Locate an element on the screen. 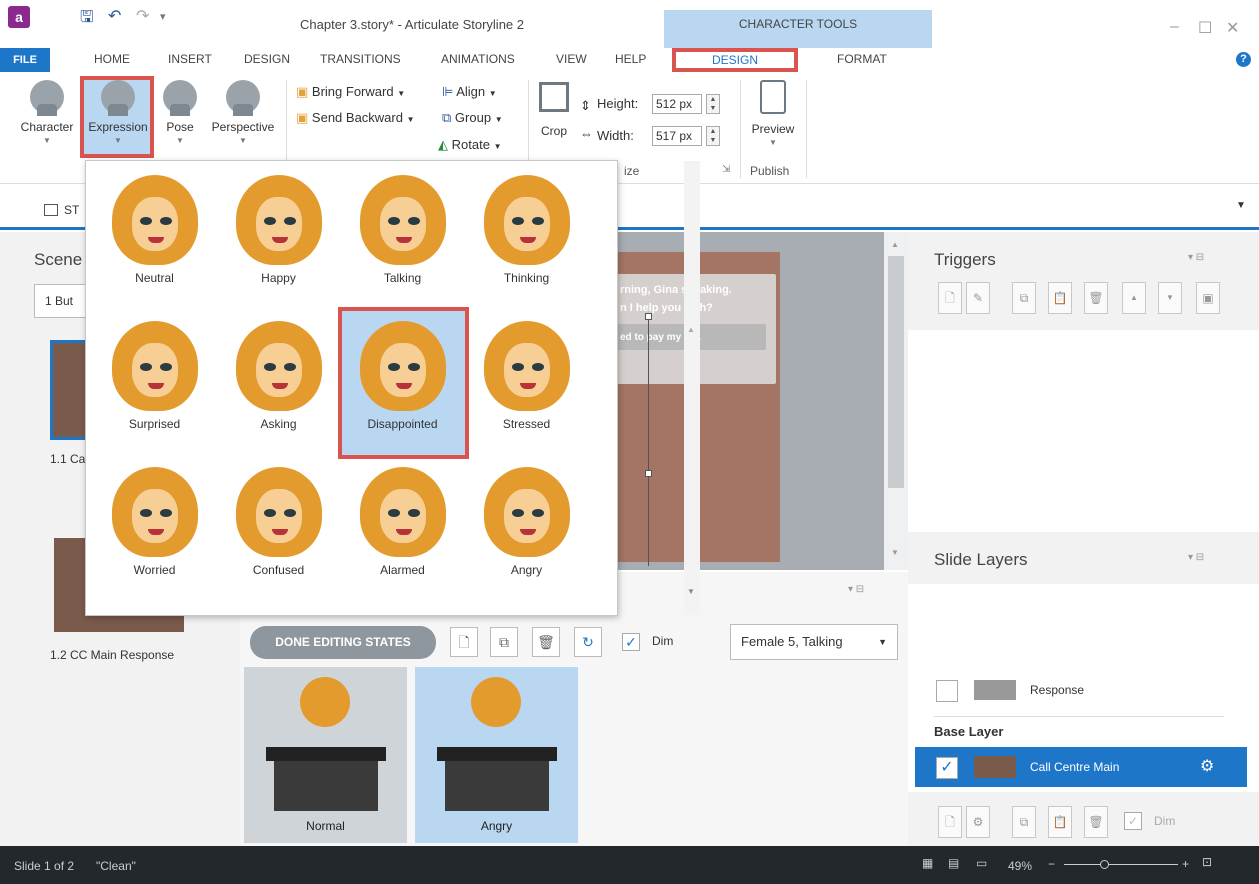 The image size is (1259, 884). expression-neutral: Neutral is located at coordinates (154, 233).